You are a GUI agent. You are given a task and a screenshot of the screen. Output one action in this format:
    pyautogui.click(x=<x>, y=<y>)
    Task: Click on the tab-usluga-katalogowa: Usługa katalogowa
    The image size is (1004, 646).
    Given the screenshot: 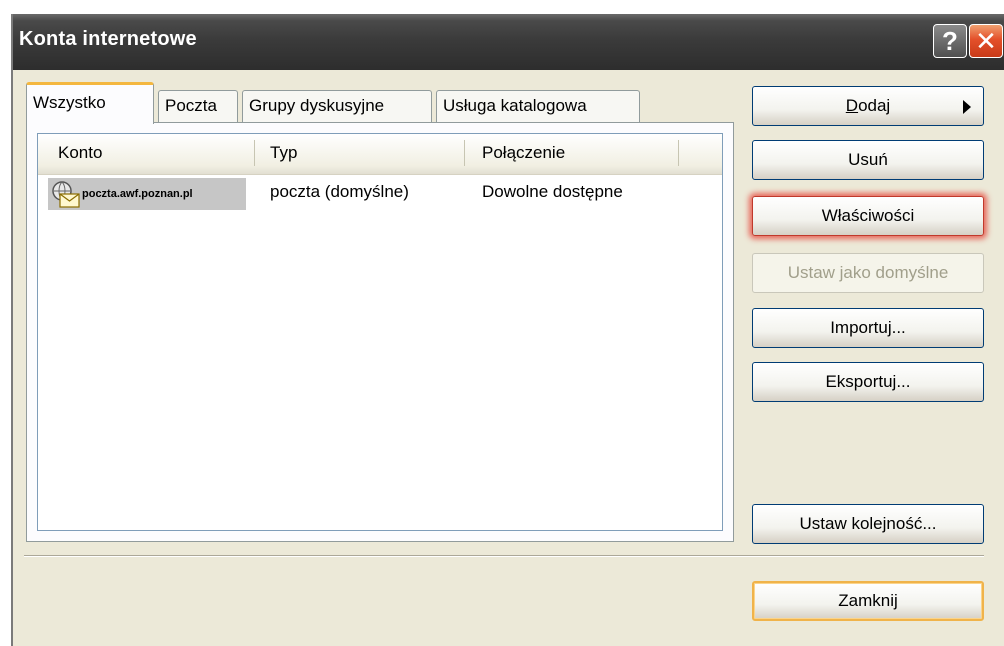 What is the action you would take?
    pyautogui.click(x=538, y=106)
    